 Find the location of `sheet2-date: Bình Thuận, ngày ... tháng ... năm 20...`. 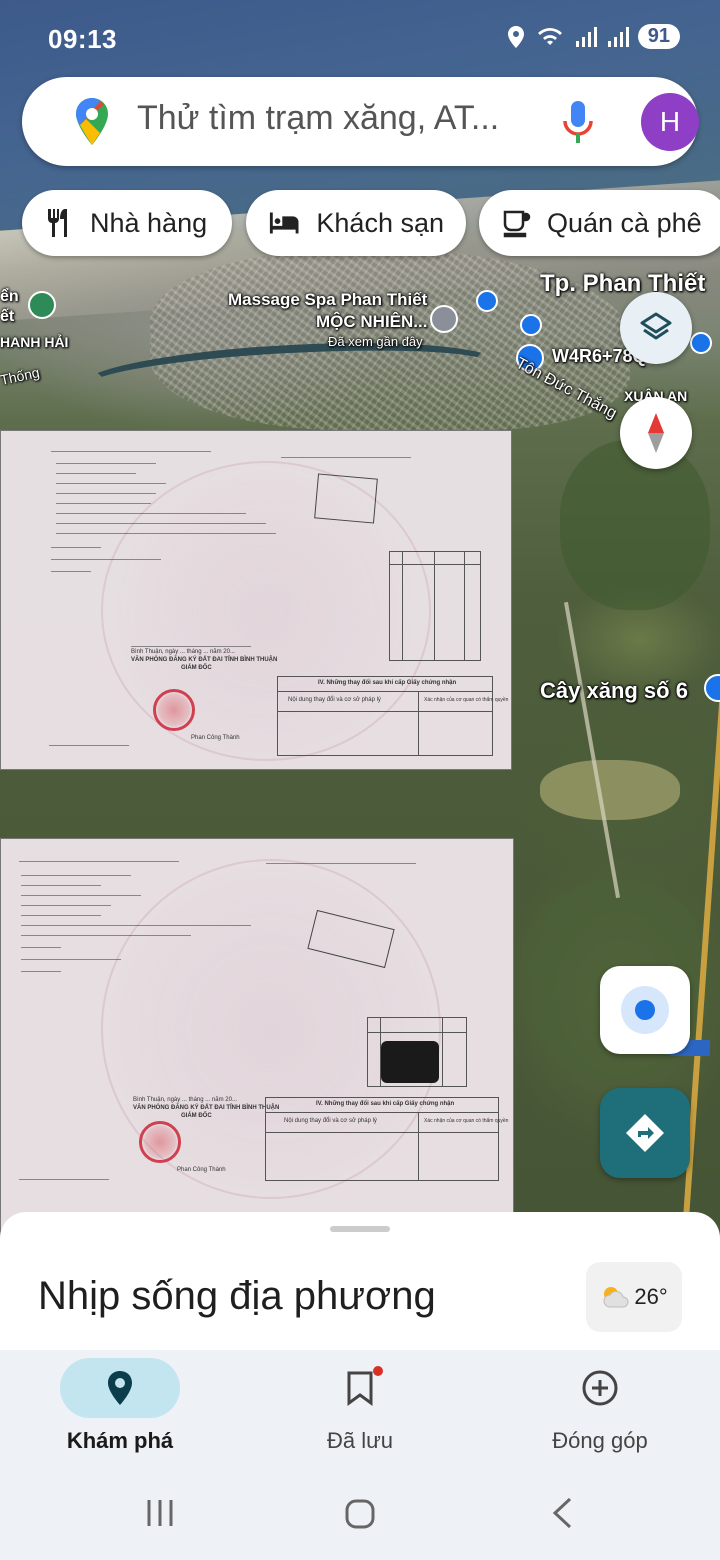

sheet2-date: Bình Thuận, ngày ... tháng ... năm 20... is located at coordinates (185, 1100).